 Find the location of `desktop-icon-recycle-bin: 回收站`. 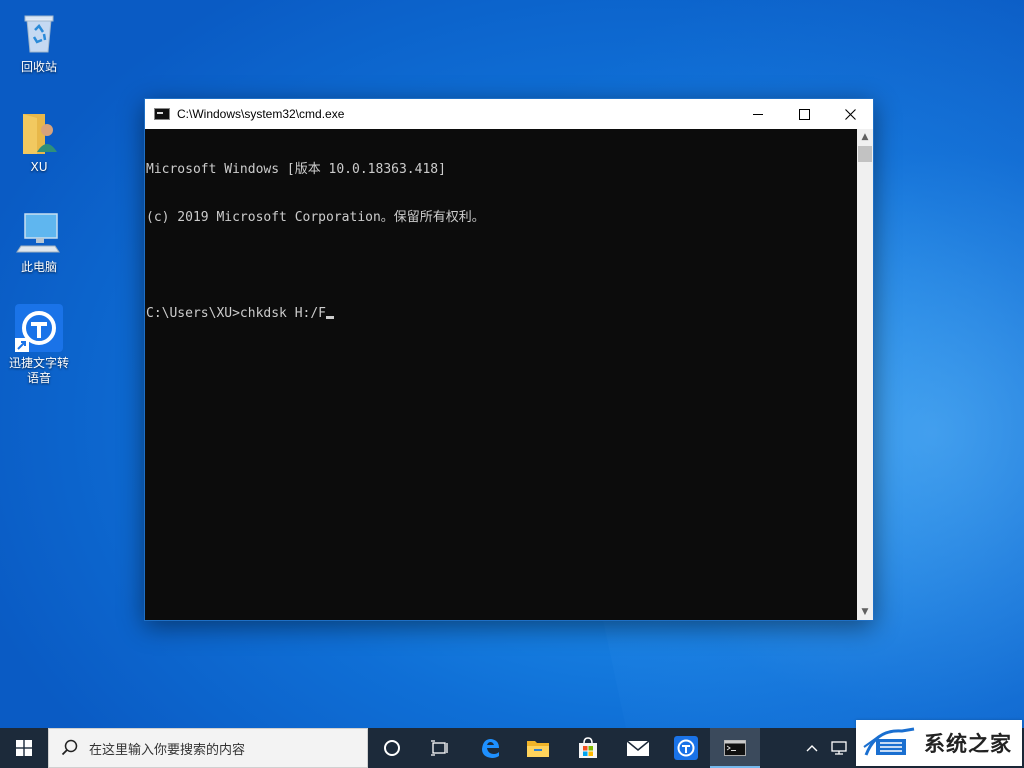

desktop-icon-recycle-bin: 回收站 is located at coordinates (39, 41).